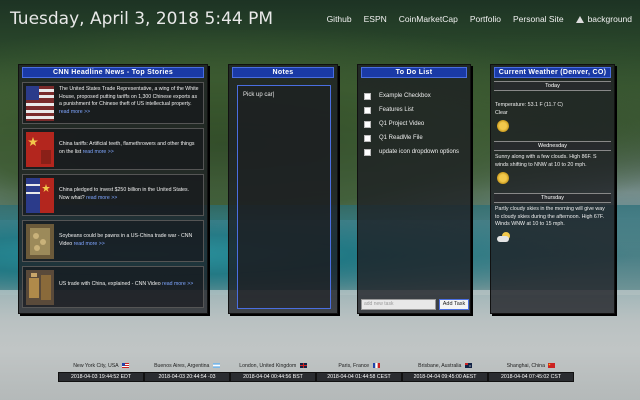  Describe the element at coordinates (101, 366) in the screenshot. I see `clock-city: New York City, USA` at that location.